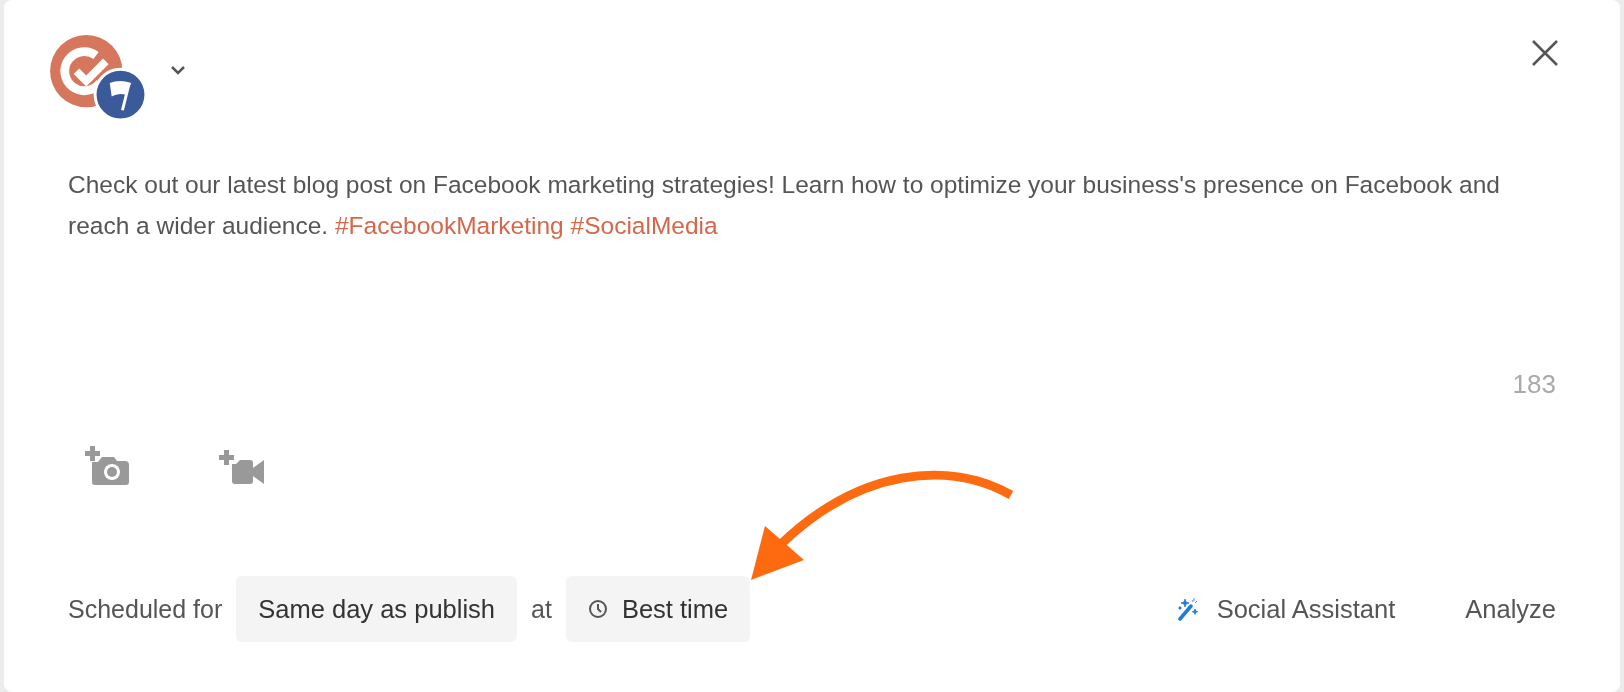  I want to click on account-avatar-icon, so click(98, 78).